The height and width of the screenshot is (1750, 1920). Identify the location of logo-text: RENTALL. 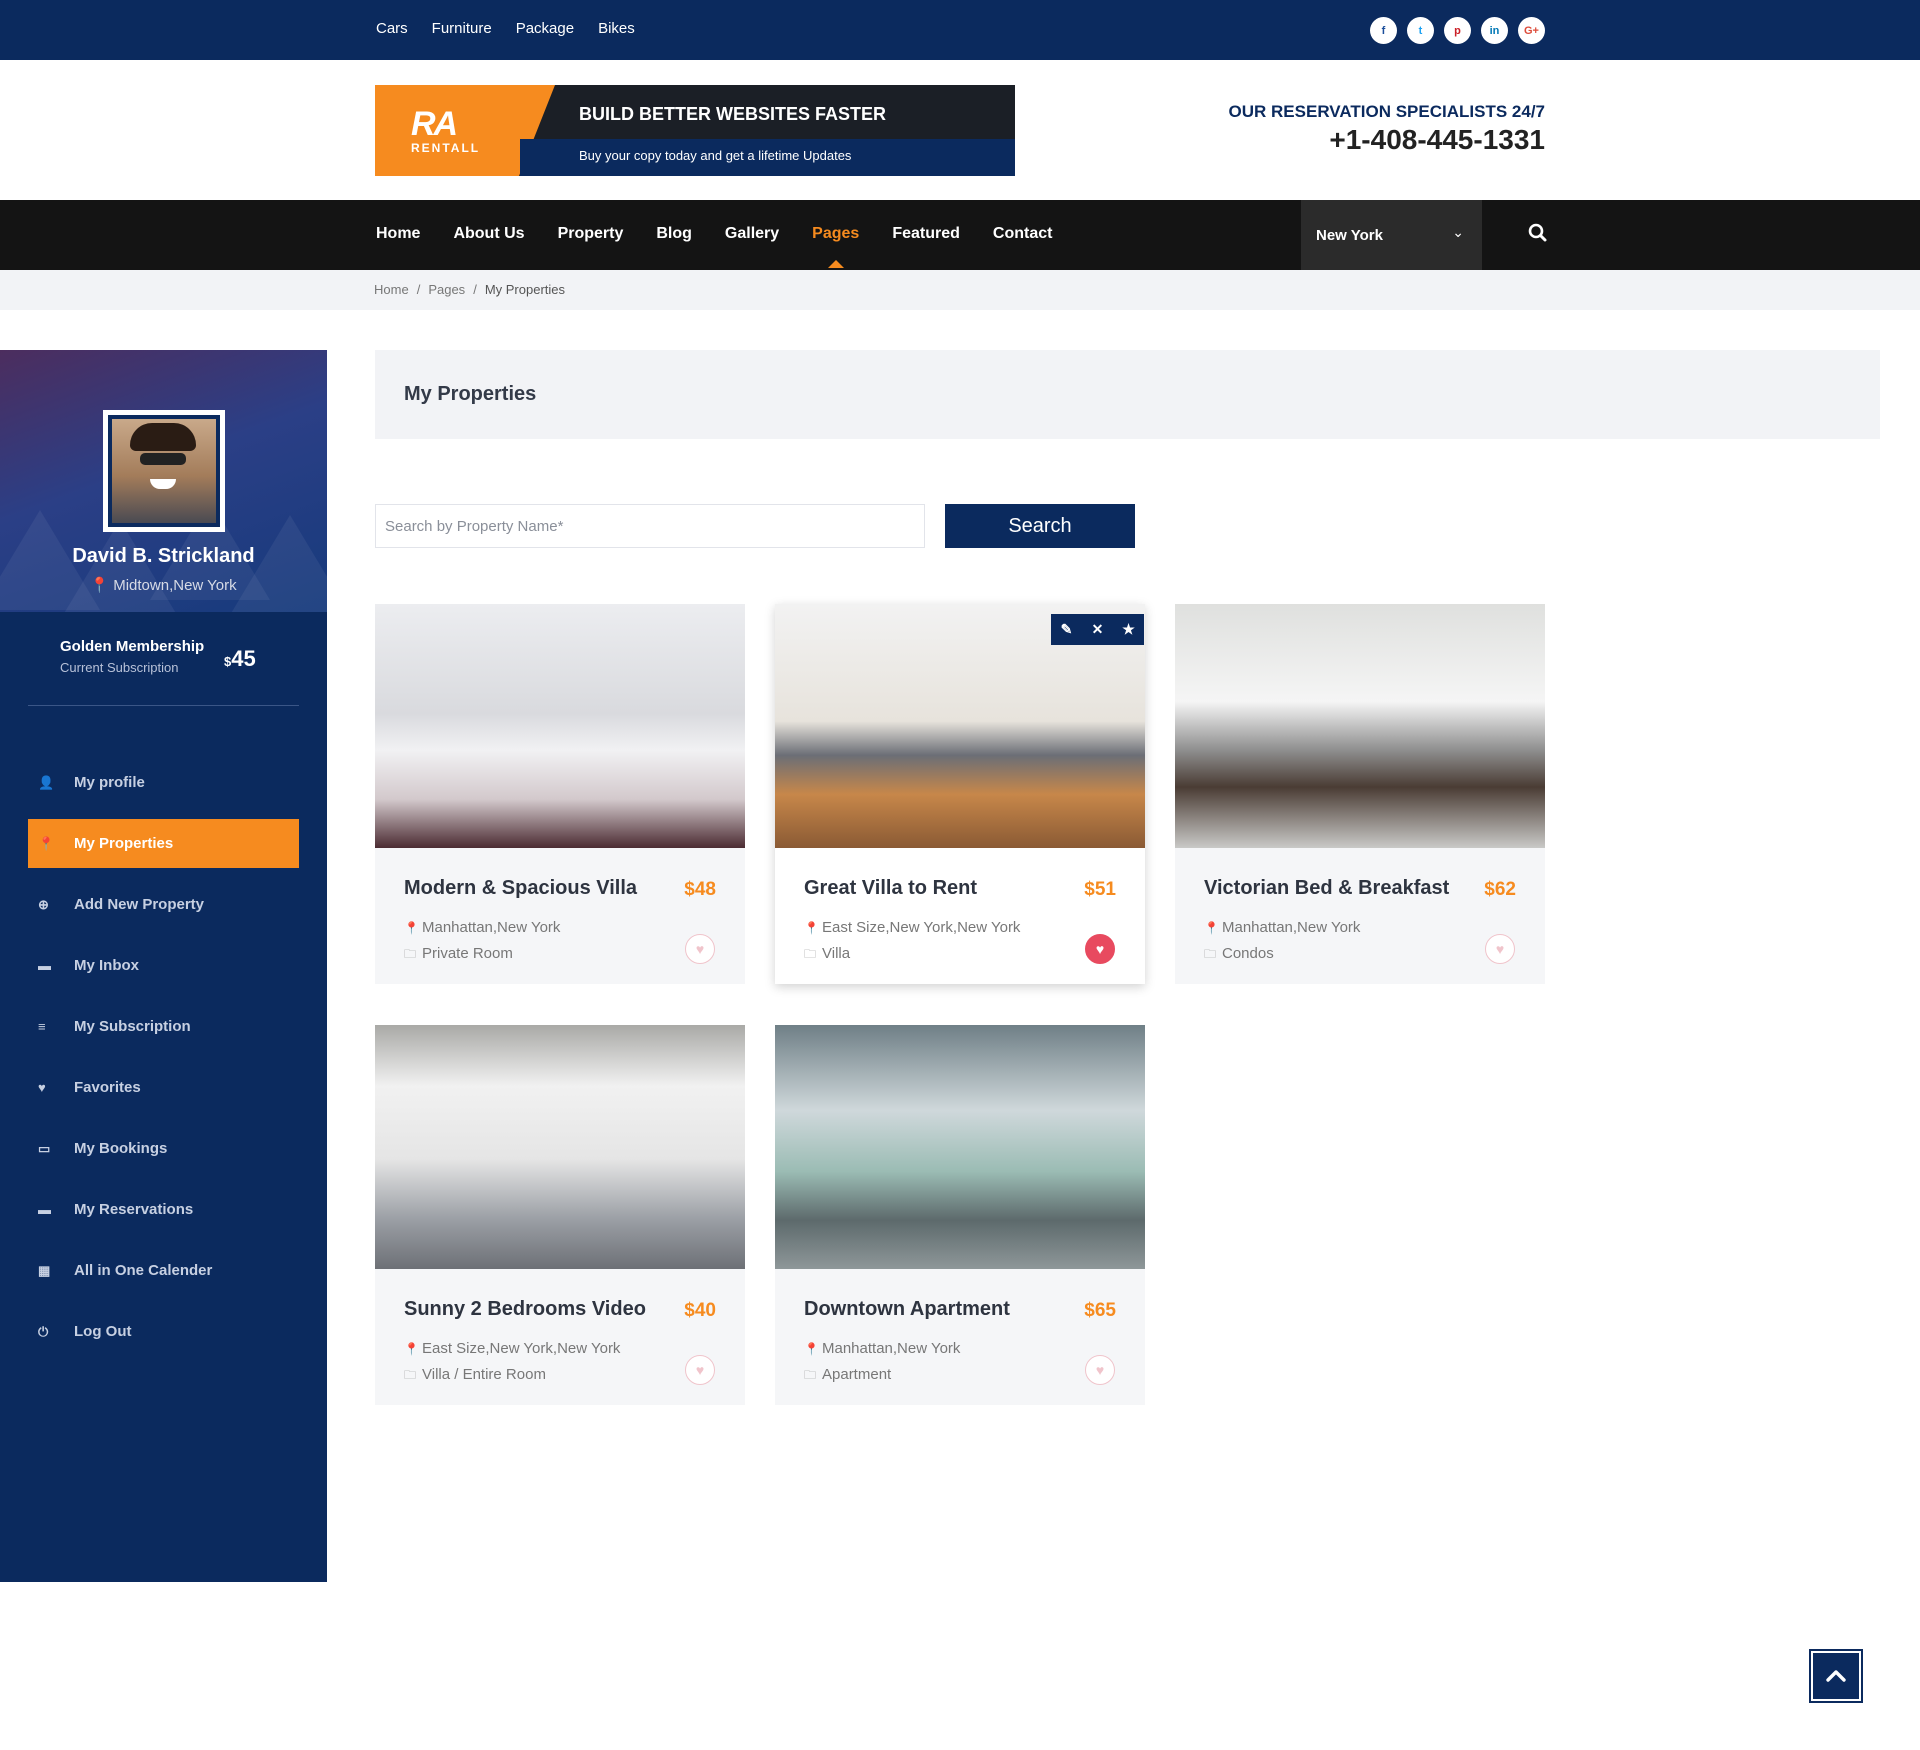
(446, 148).